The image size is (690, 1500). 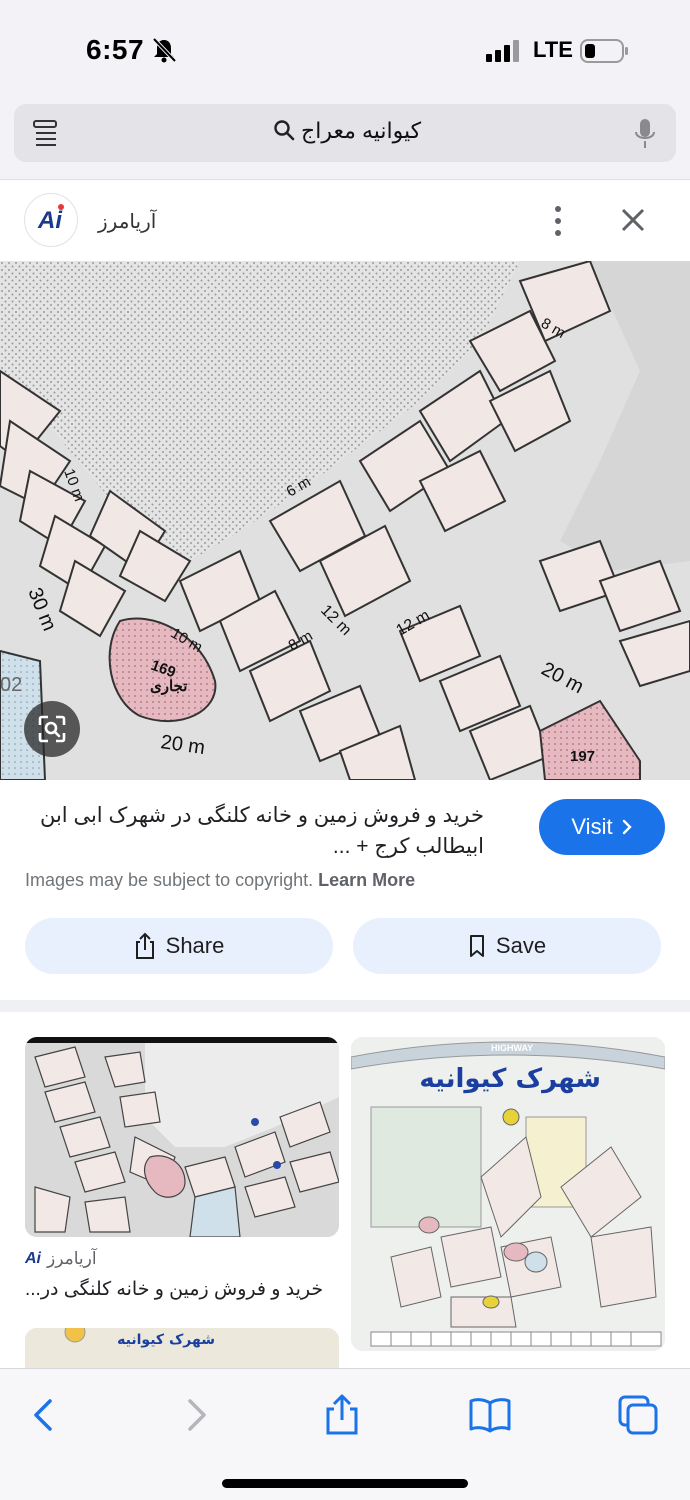 I want to click on microphone-icon, so click(x=645, y=134).